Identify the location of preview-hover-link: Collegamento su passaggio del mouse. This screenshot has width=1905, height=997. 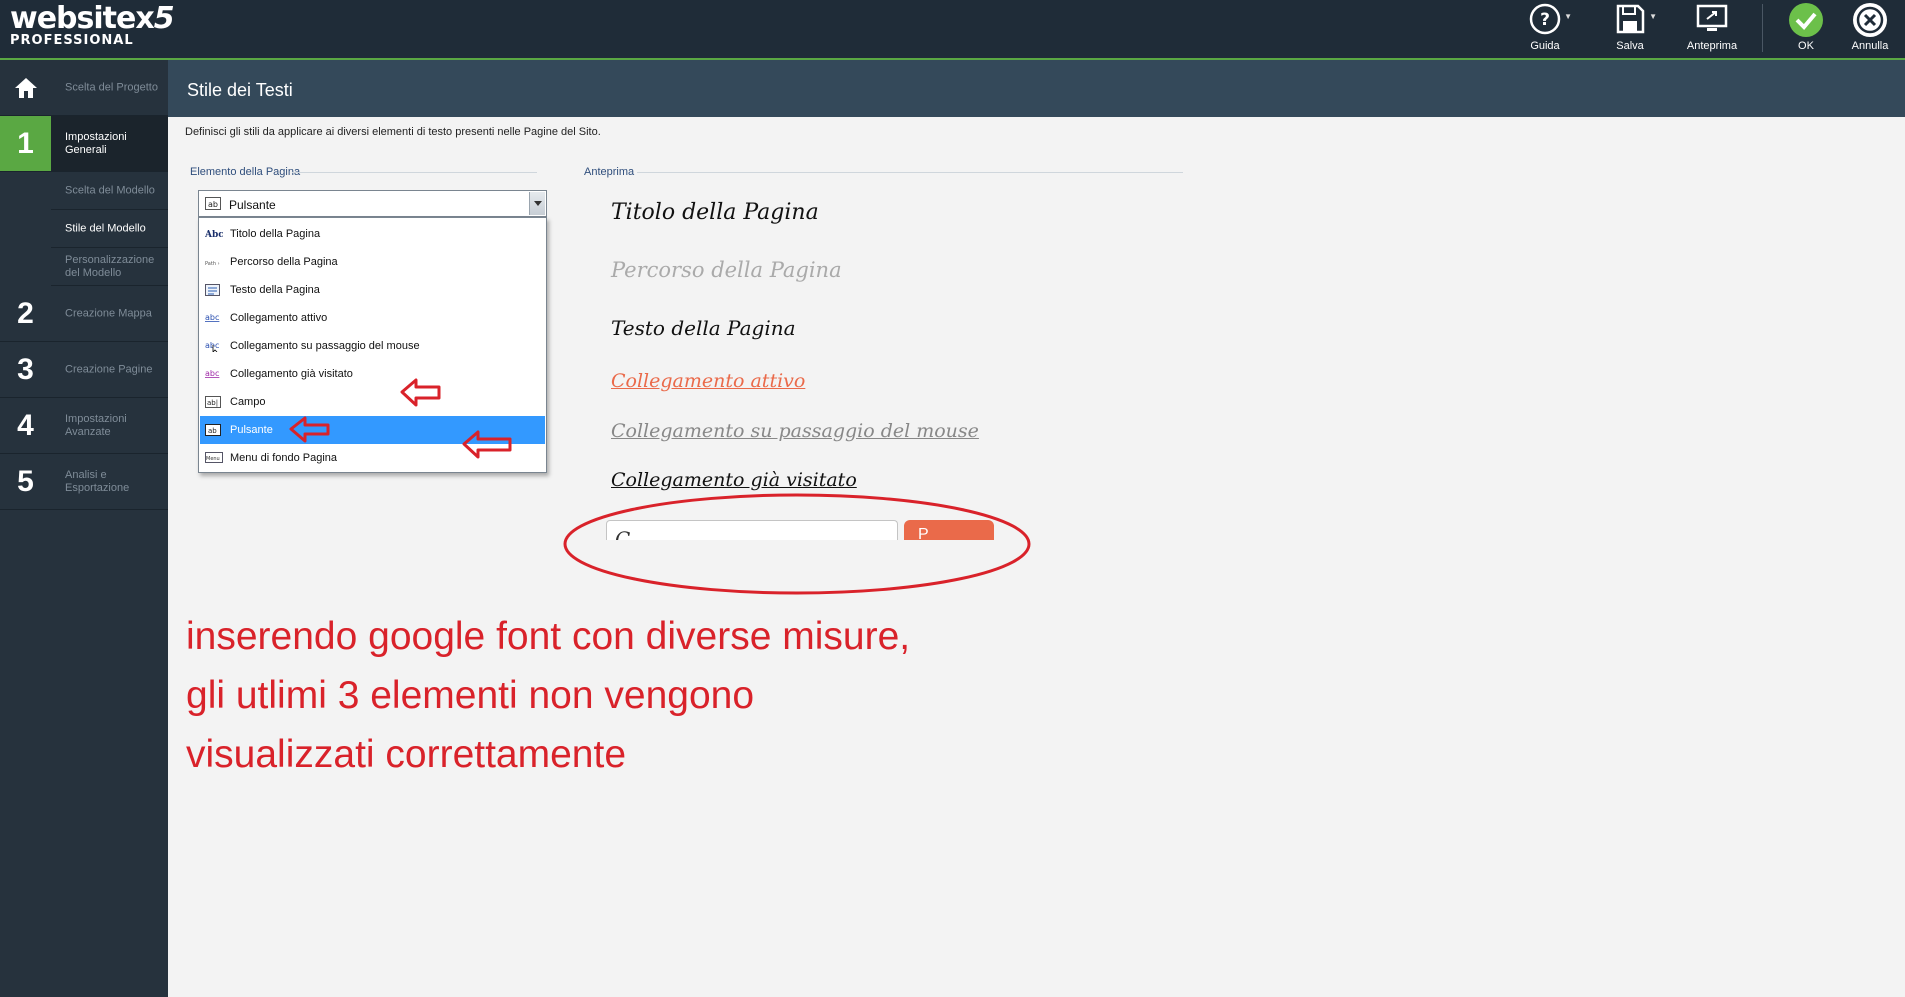
(795, 431).